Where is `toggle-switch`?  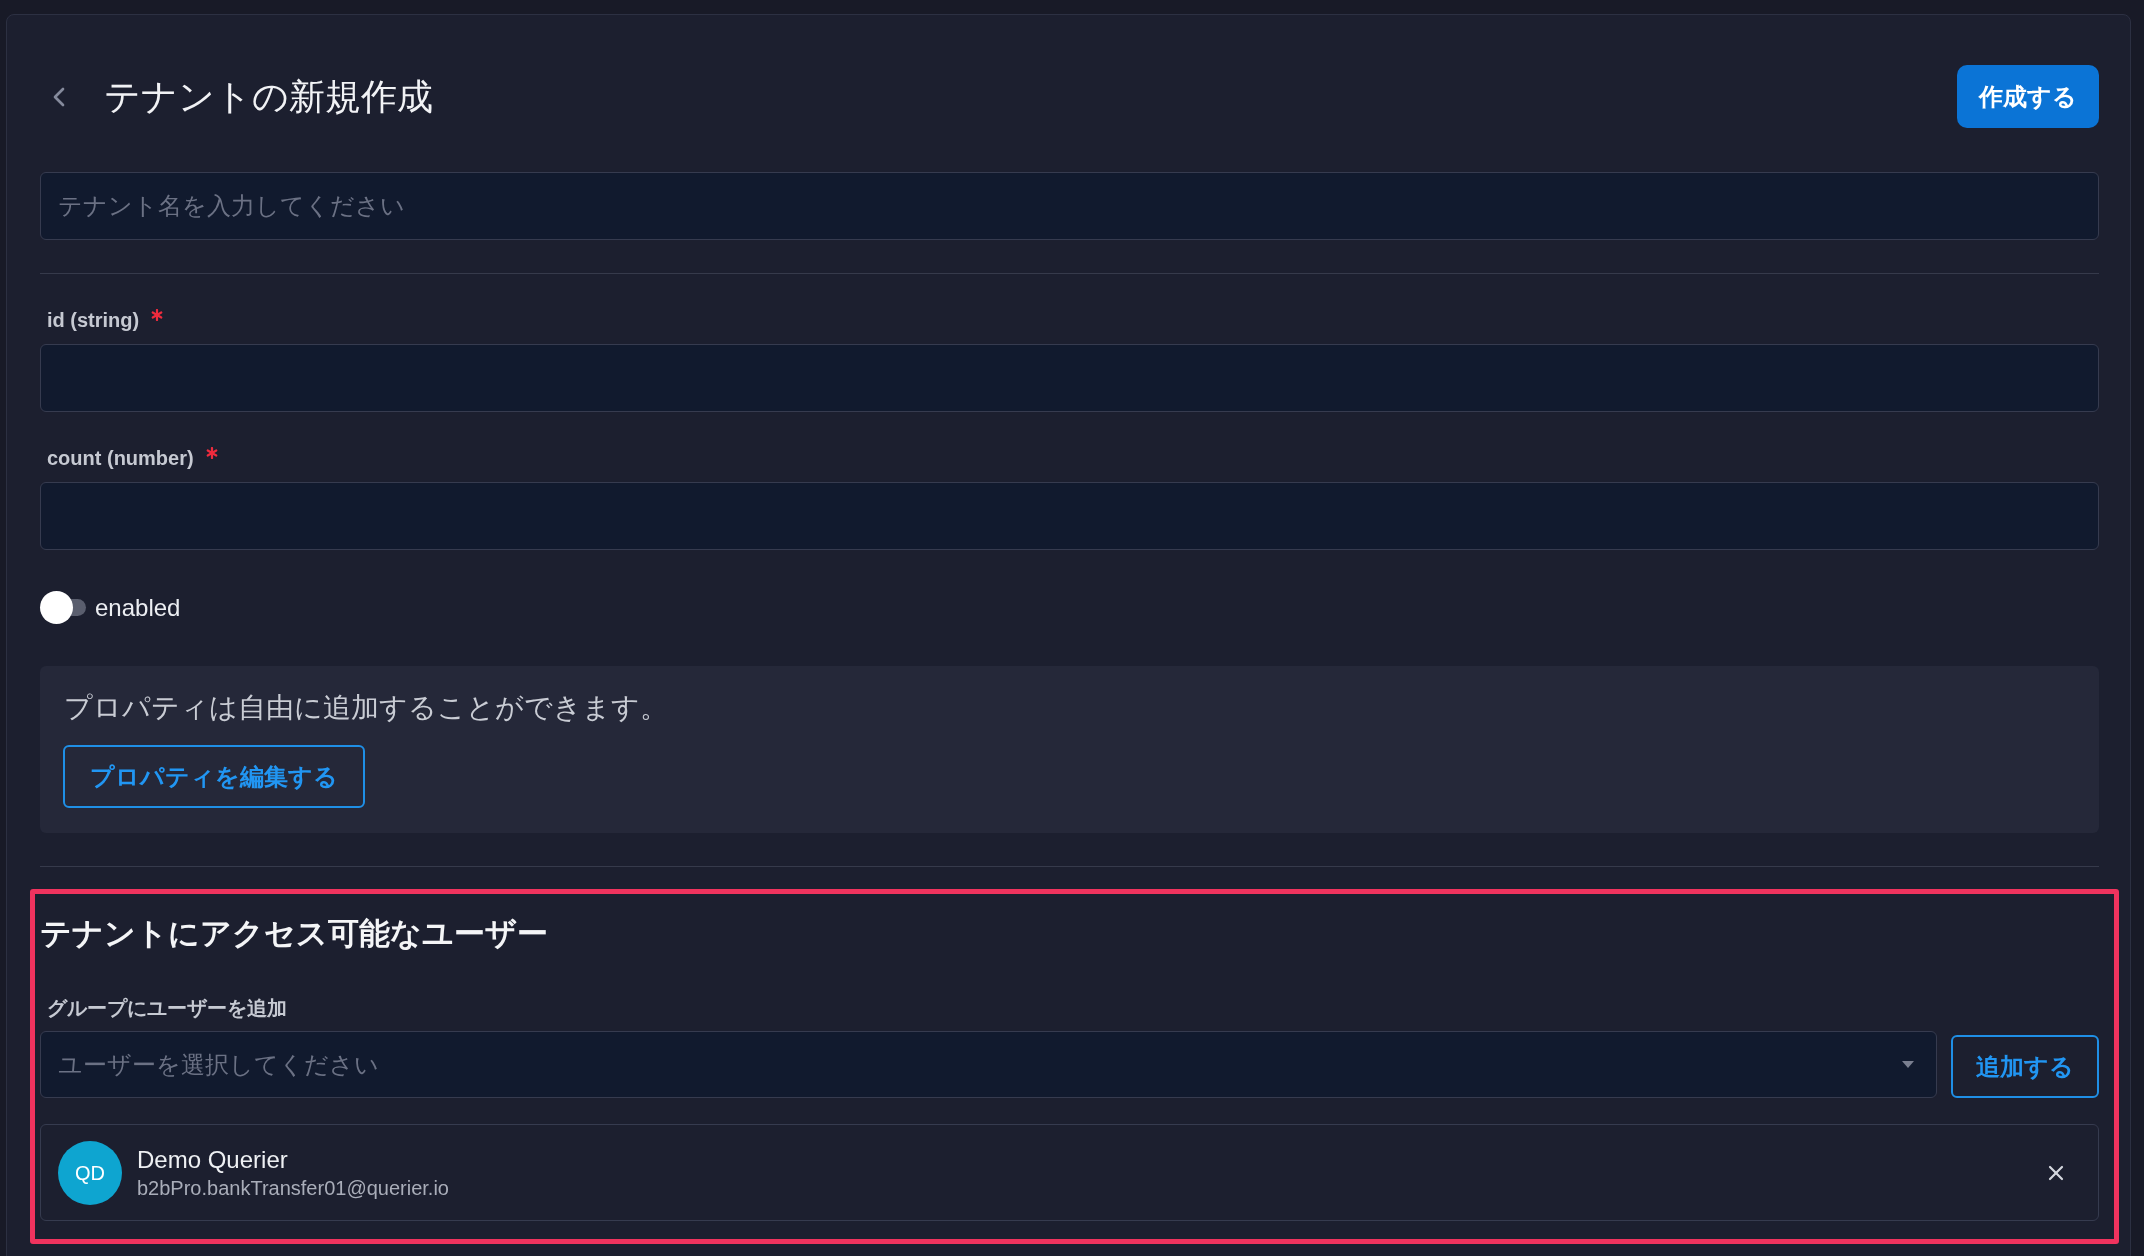
toggle-switch is located at coordinates (63, 607).